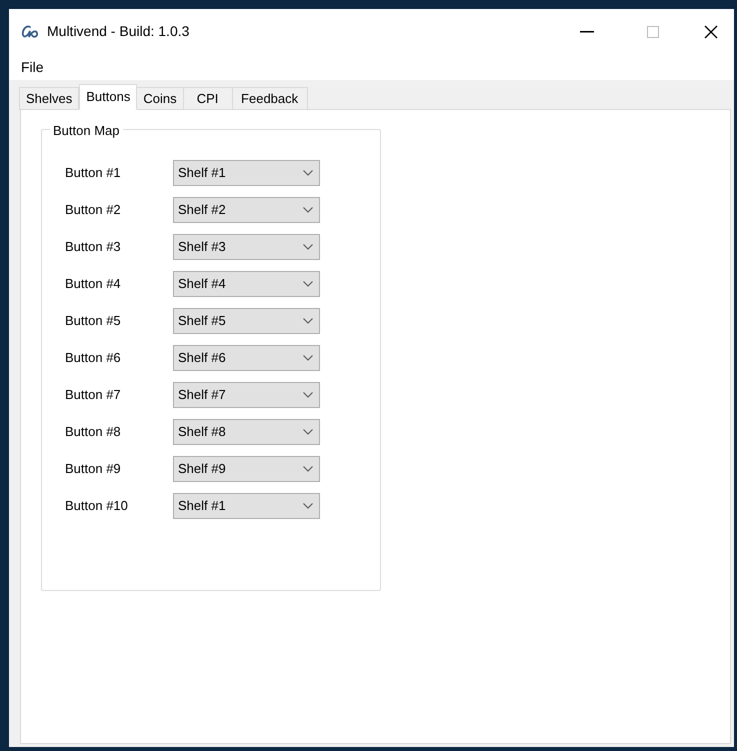 The image size is (737, 751). Describe the element at coordinates (711, 31) in the screenshot. I see `close-icon` at that location.